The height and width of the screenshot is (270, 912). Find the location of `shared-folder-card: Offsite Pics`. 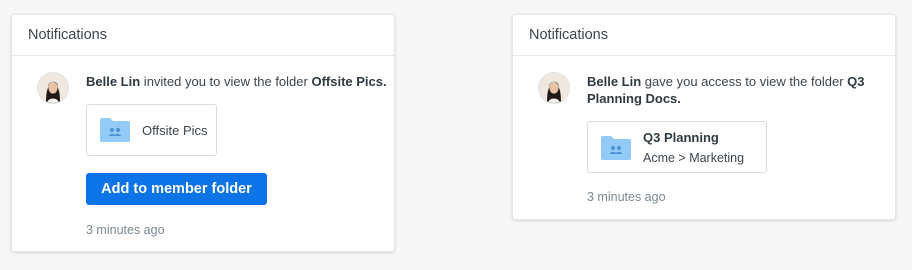

shared-folder-card: Offsite Pics is located at coordinates (151, 130).